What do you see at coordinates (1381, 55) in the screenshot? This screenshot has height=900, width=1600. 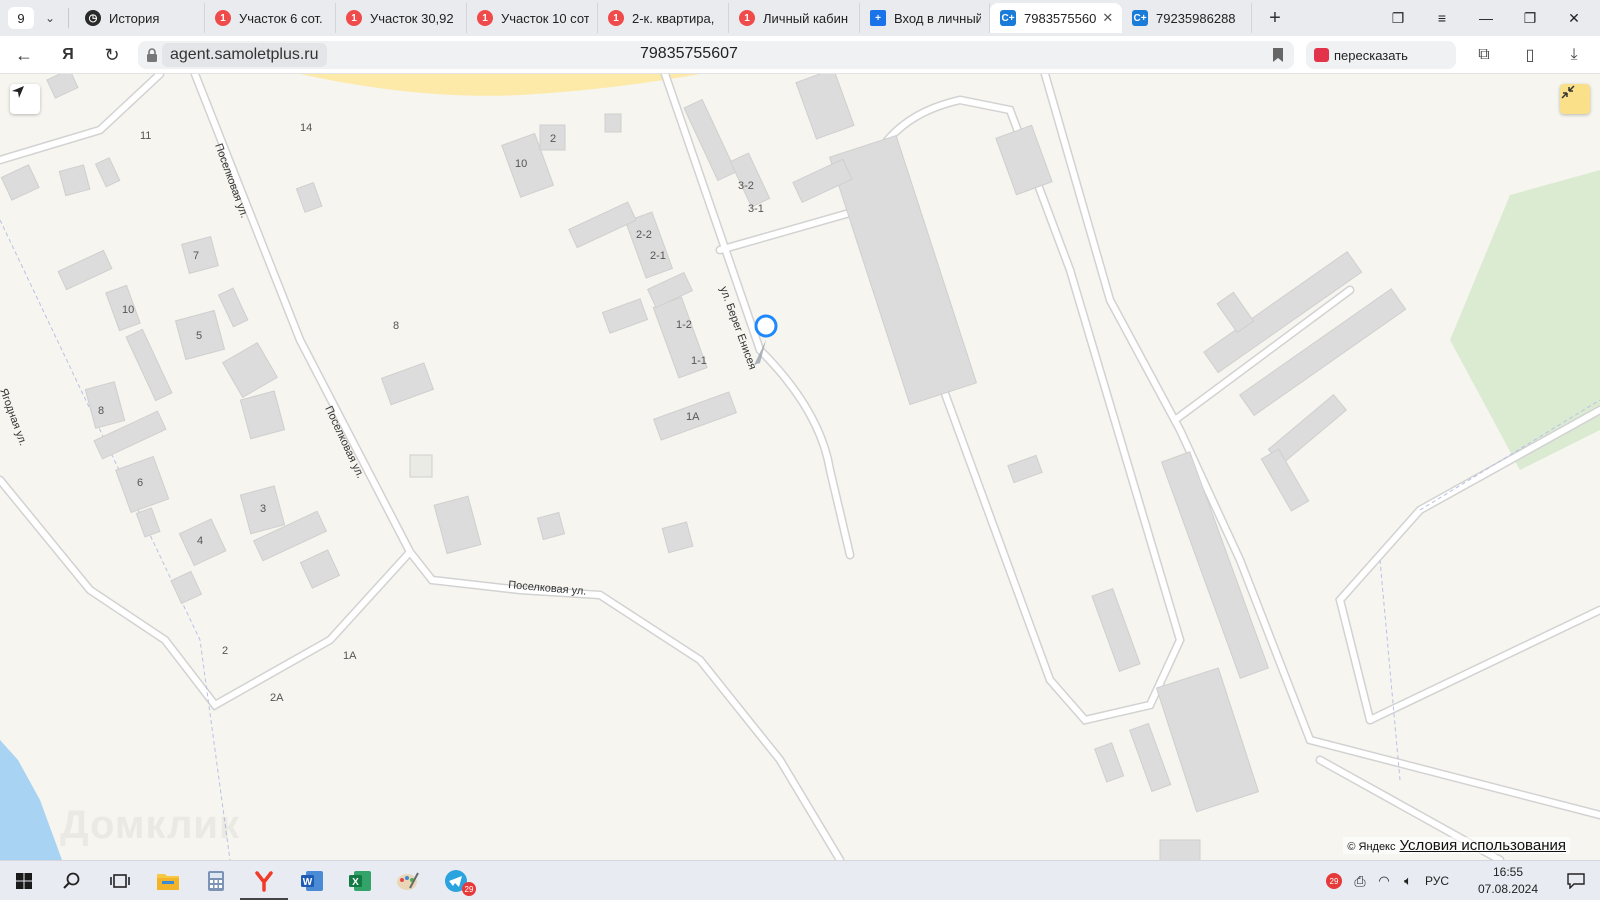 I see `summarize-button: пересказать` at bounding box center [1381, 55].